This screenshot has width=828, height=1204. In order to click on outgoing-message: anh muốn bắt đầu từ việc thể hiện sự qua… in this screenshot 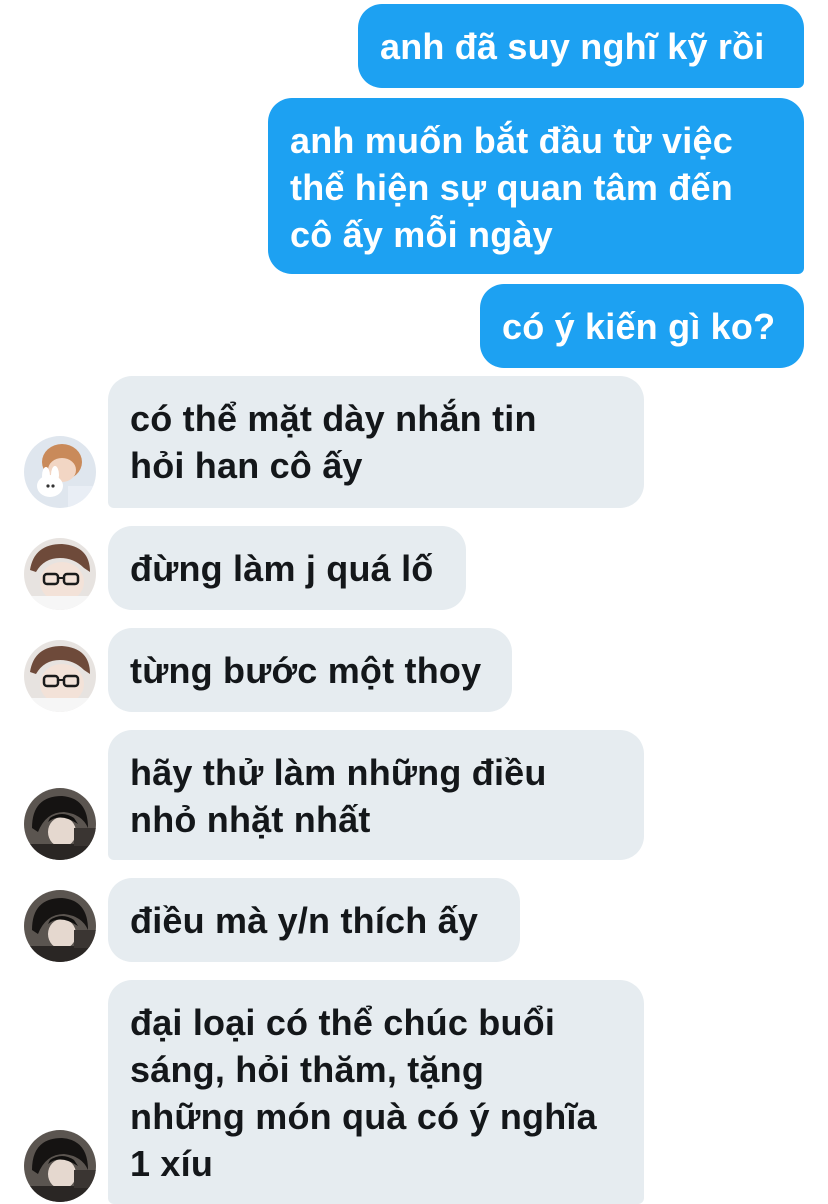, I will do `click(536, 186)`.